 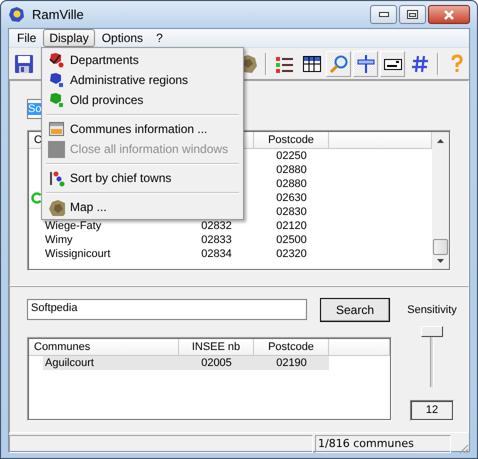 I want to click on slider-label: Sensitivity, so click(x=432, y=310).